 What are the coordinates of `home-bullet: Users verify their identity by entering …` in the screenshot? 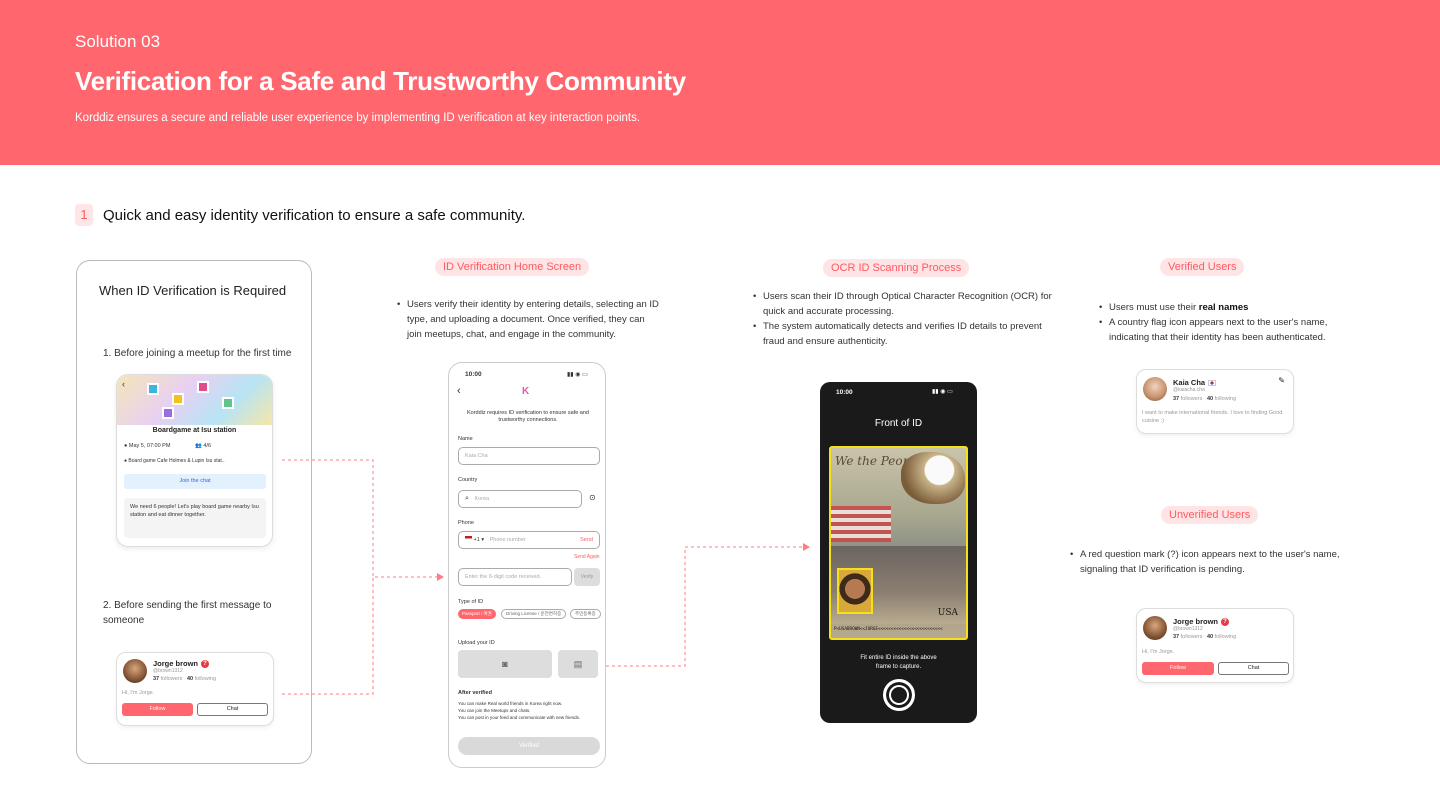 It's located at (529, 319).